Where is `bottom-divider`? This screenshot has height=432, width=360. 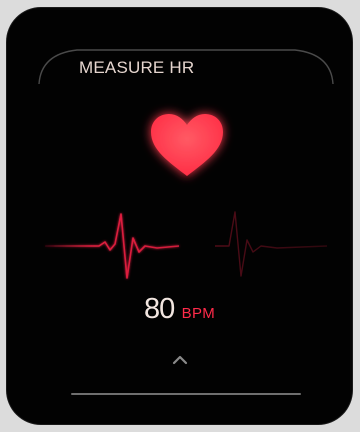
bottom-divider is located at coordinates (186, 394).